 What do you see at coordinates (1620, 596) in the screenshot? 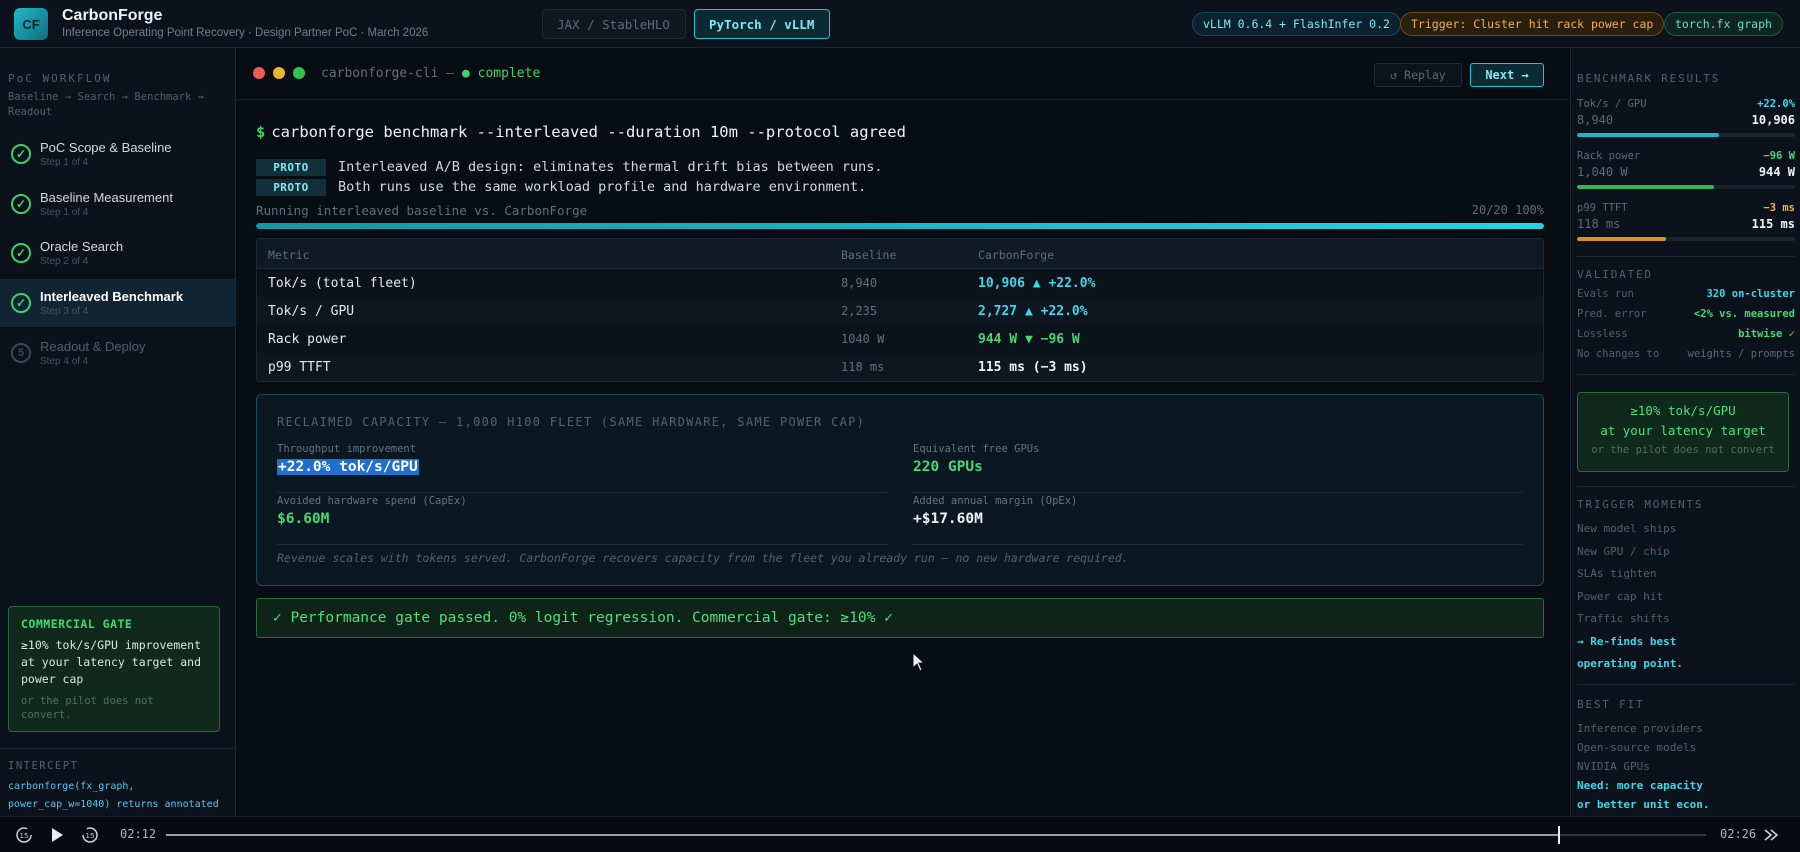
I see `trigger-item: Power cap hit` at bounding box center [1620, 596].